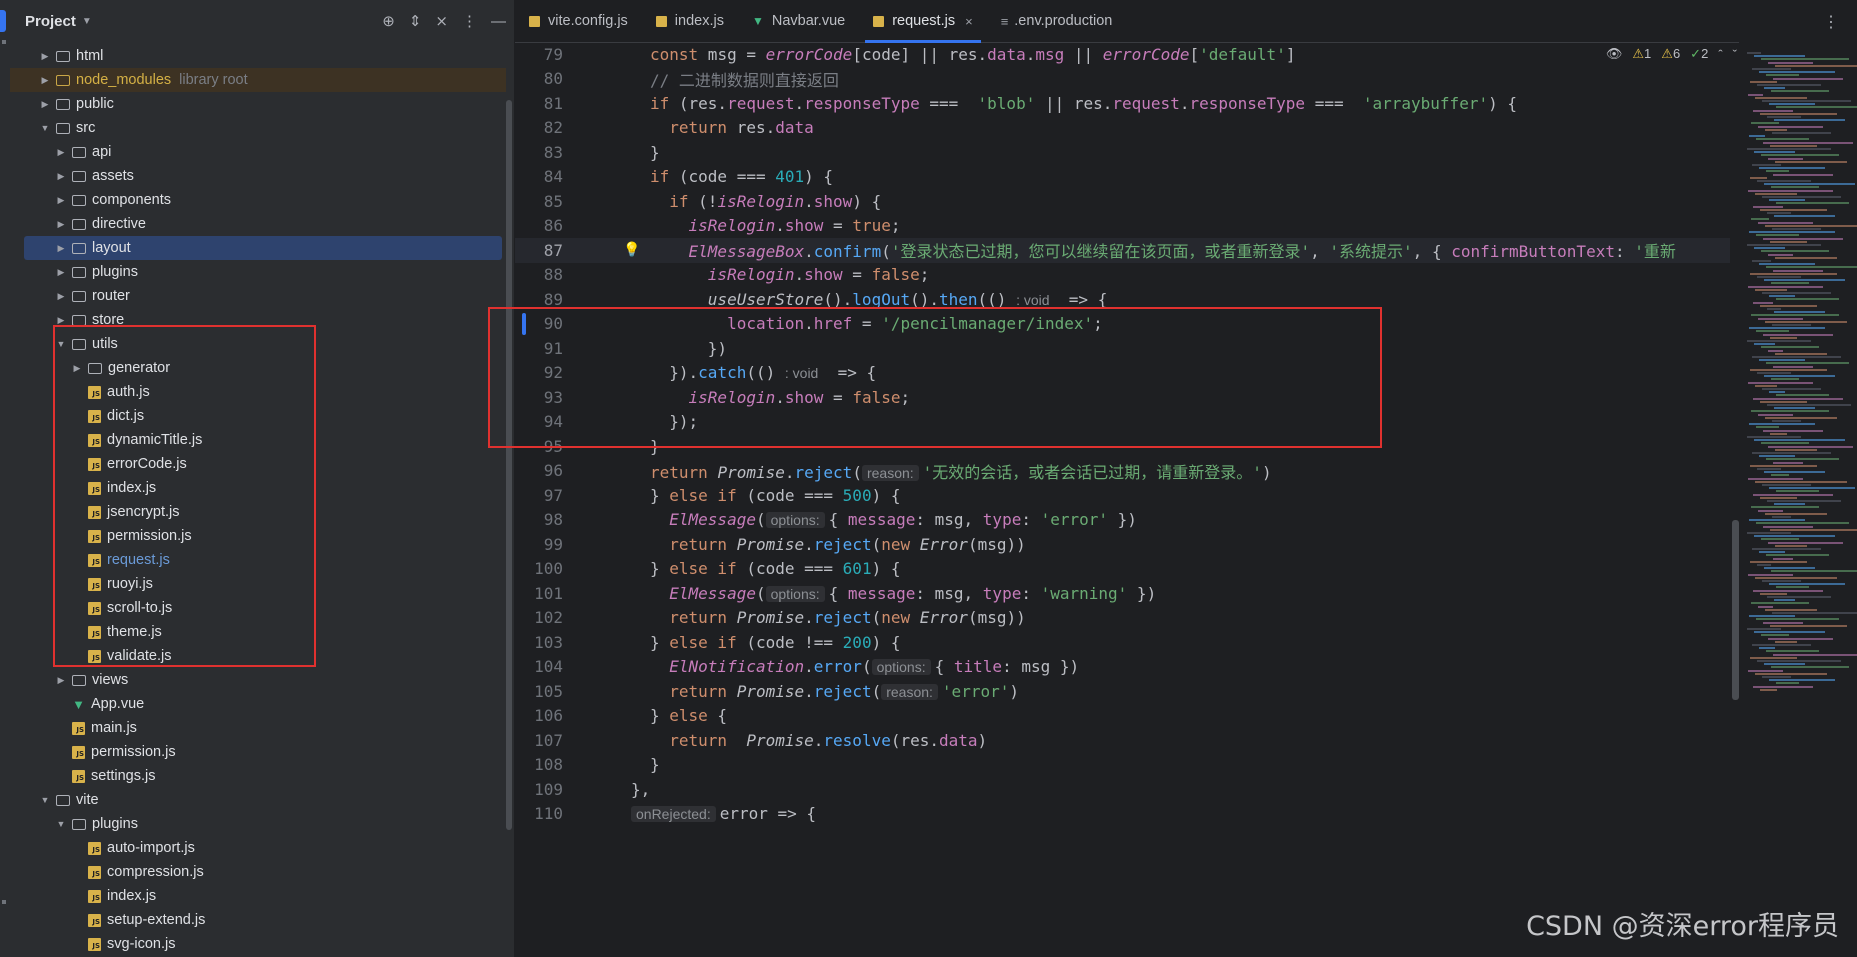 The width and height of the screenshot is (1857, 957). Describe the element at coordinates (1122, 79) in the screenshot. I see `code-line: 80 // 二进制数据则直接返回` at that location.